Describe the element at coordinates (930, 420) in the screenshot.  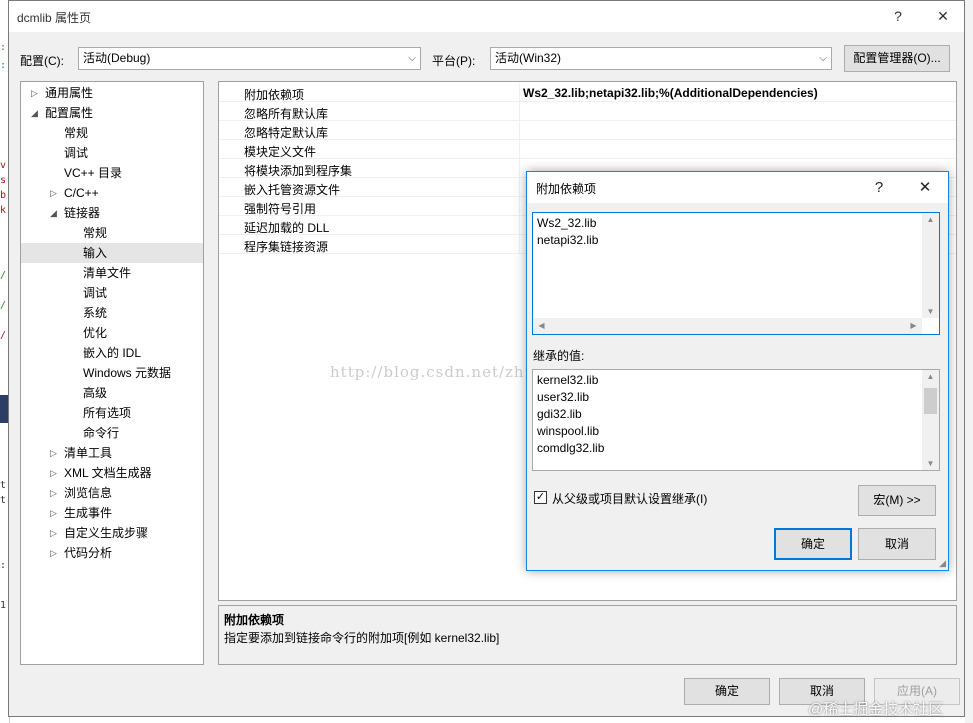
I see `inherited-vertical-scrollbar: ▲ ▼` at that location.